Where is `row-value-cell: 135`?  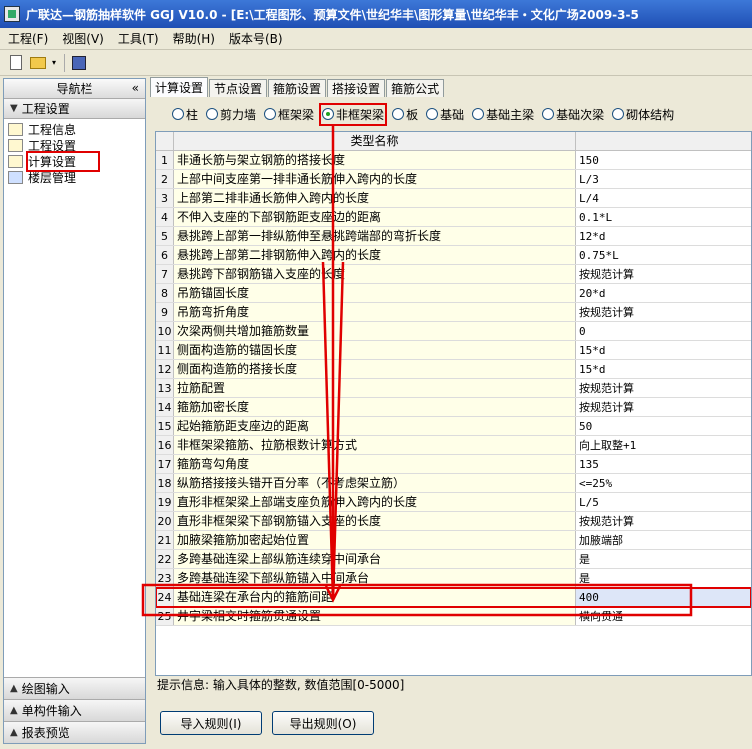 row-value-cell: 135 is located at coordinates (663, 464).